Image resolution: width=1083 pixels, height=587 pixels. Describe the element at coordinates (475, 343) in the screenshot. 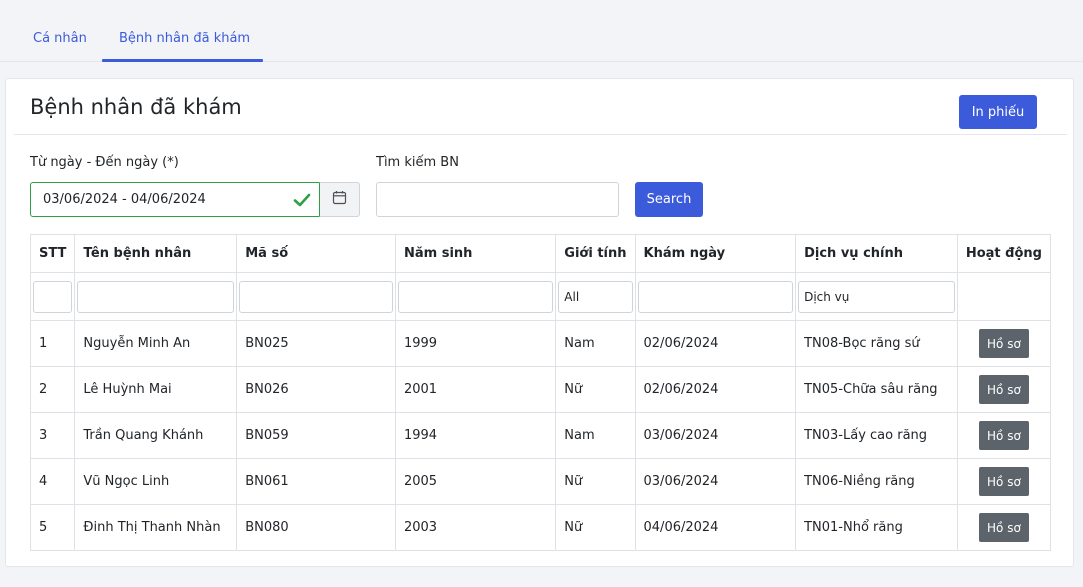

I see `cell-birth-year: 1999` at that location.